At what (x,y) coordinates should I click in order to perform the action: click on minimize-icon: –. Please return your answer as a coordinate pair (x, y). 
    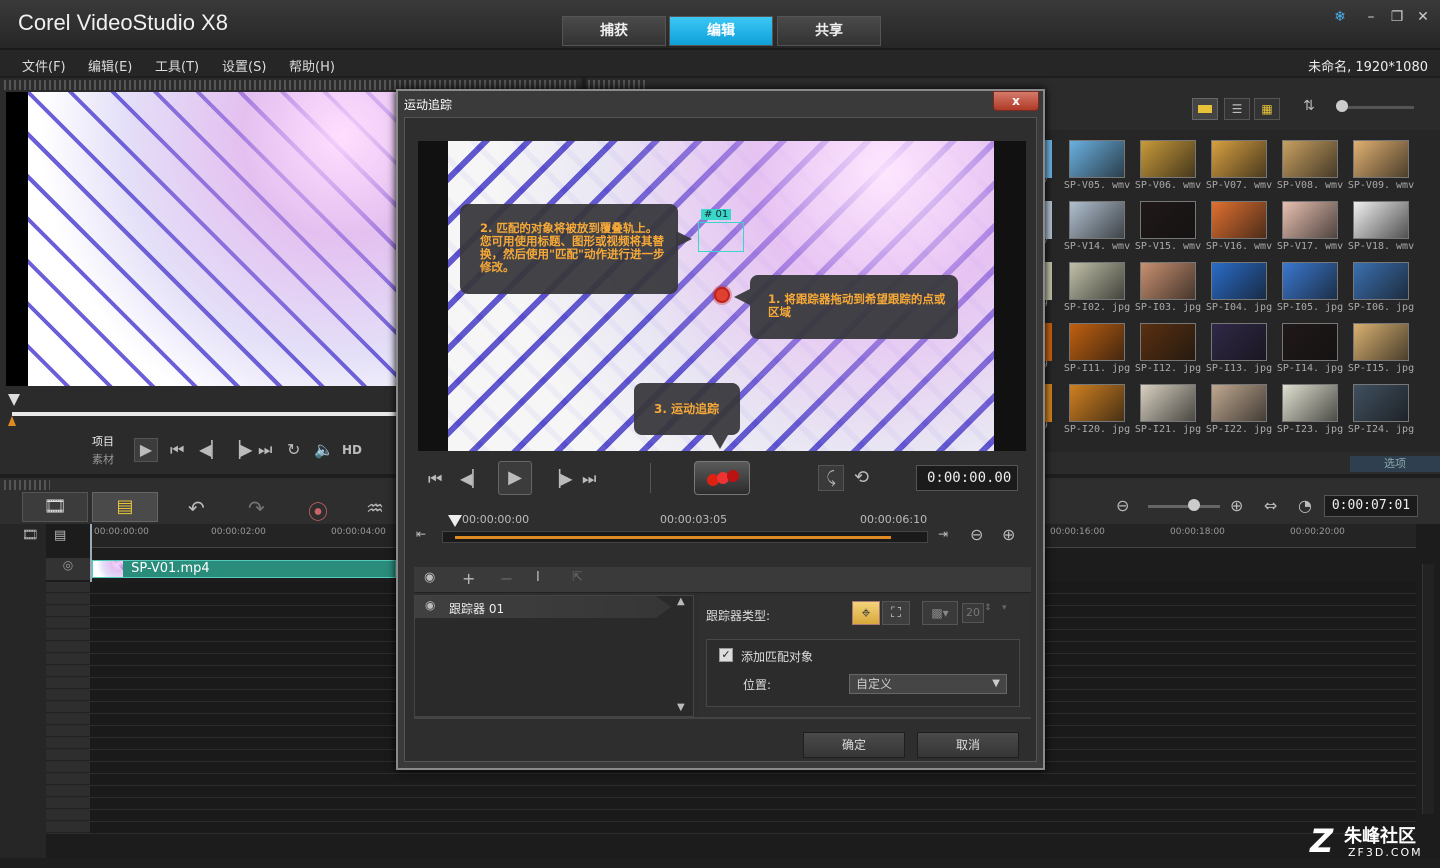
    Looking at the image, I should click on (1371, 17).